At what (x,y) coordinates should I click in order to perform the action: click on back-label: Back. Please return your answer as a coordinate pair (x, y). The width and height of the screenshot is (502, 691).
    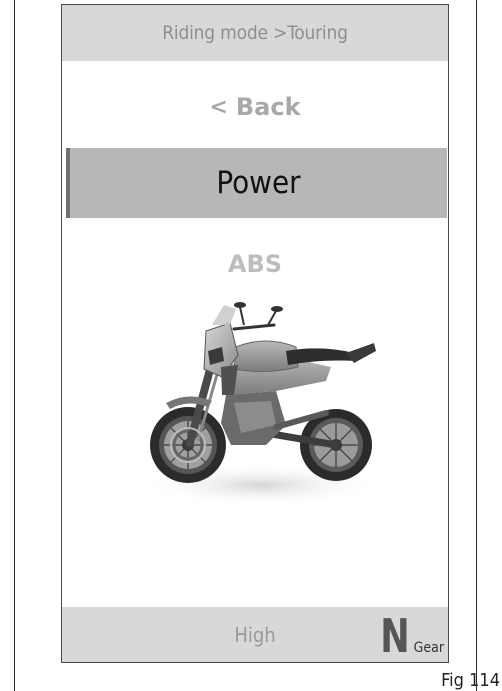
    Looking at the image, I should click on (268, 107).